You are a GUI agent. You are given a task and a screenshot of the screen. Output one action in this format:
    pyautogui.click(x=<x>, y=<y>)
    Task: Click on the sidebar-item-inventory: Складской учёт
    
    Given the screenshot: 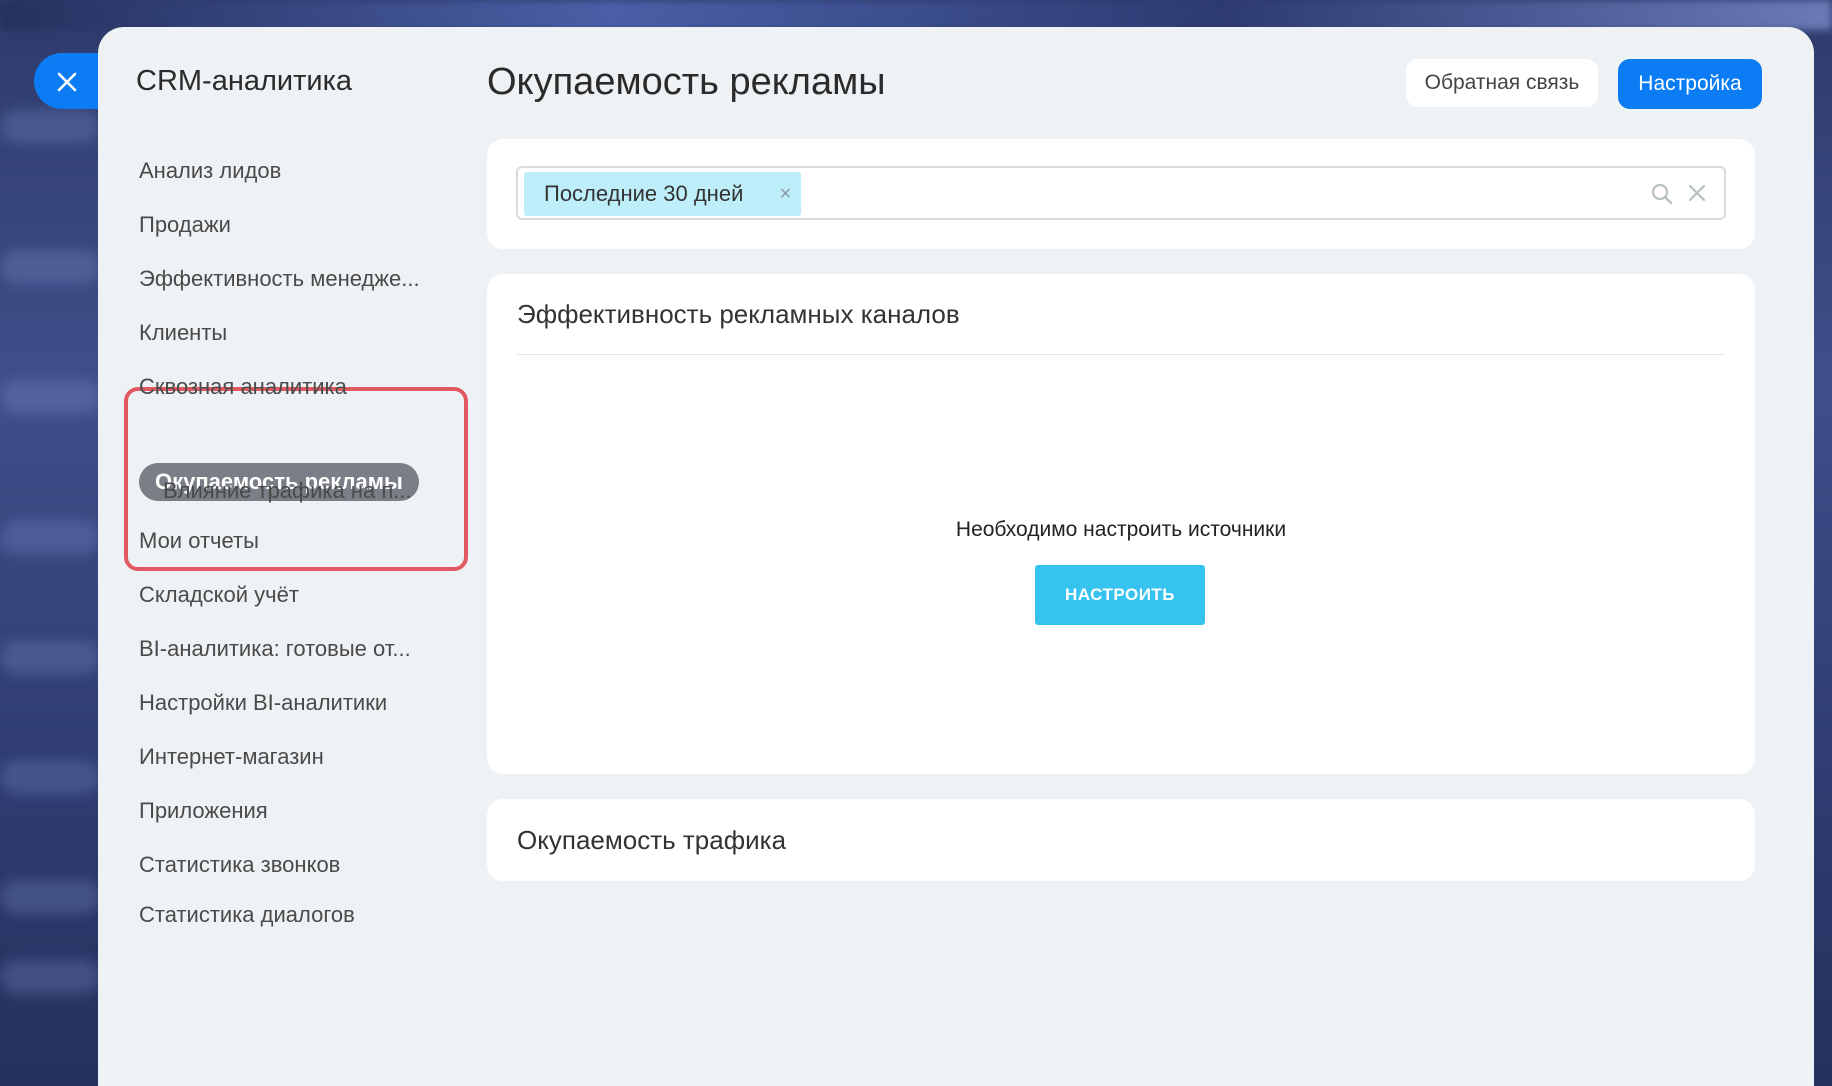 What is the action you would take?
    pyautogui.click(x=219, y=595)
    